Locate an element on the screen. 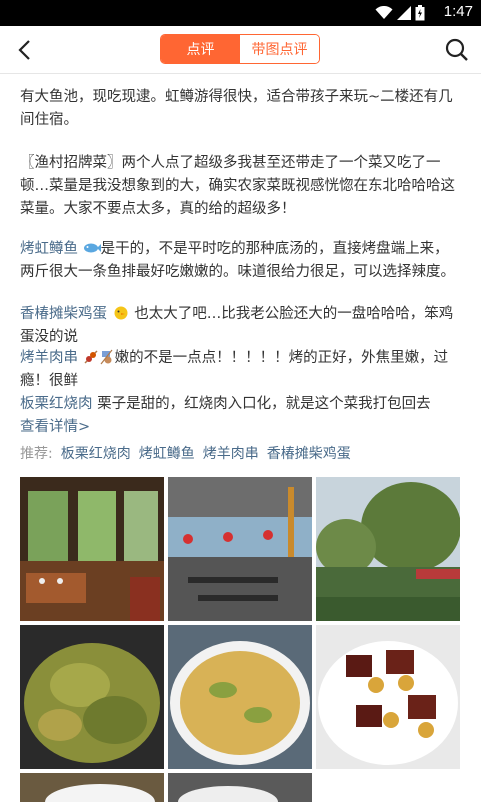 The height and width of the screenshot is (802, 481). review-tab-switch: 点评 带图点评 is located at coordinates (240, 49).